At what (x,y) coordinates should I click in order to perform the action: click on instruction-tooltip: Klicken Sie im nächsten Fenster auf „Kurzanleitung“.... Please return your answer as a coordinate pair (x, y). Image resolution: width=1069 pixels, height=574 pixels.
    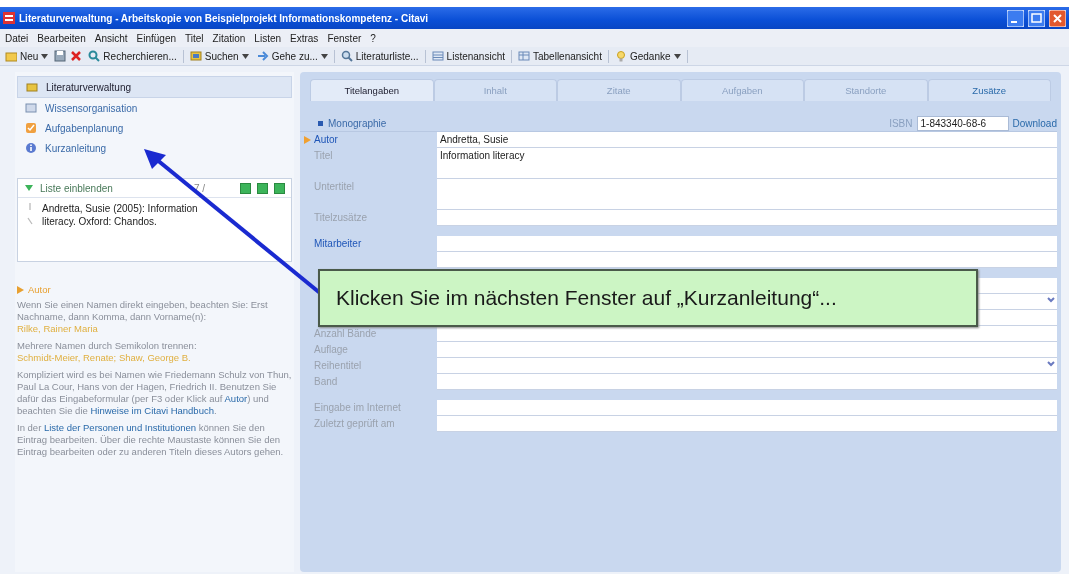
    Looking at the image, I should click on (648, 298).